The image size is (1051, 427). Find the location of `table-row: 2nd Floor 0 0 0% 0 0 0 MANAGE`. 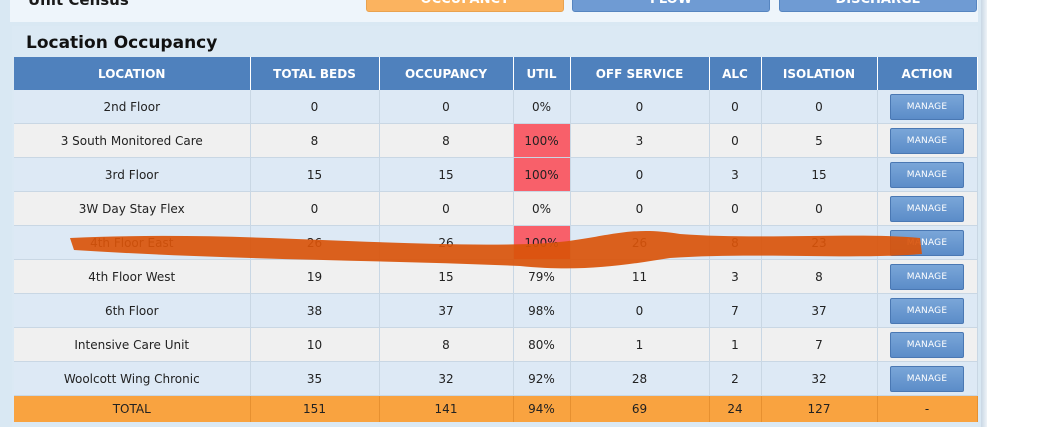

table-row: 2nd Floor 0 0 0% 0 0 0 MANAGE is located at coordinates (496, 107).